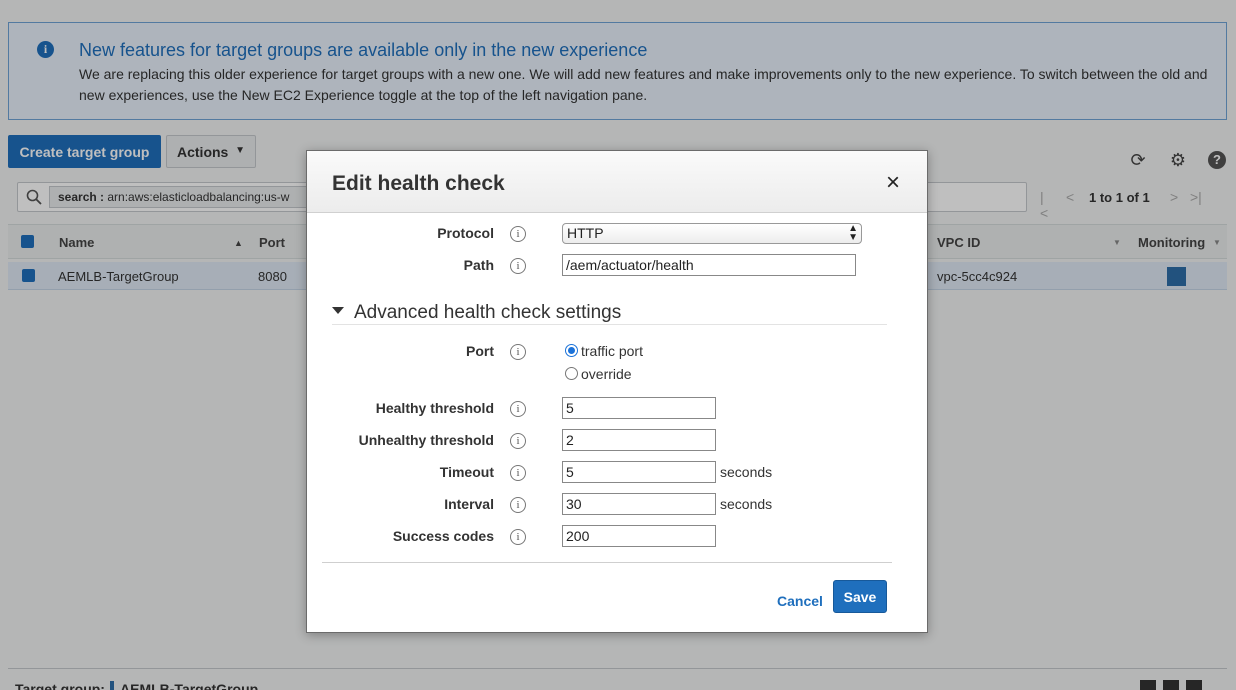  What do you see at coordinates (639, 472) in the screenshot?
I see `timeout-input: 5` at bounding box center [639, 472].